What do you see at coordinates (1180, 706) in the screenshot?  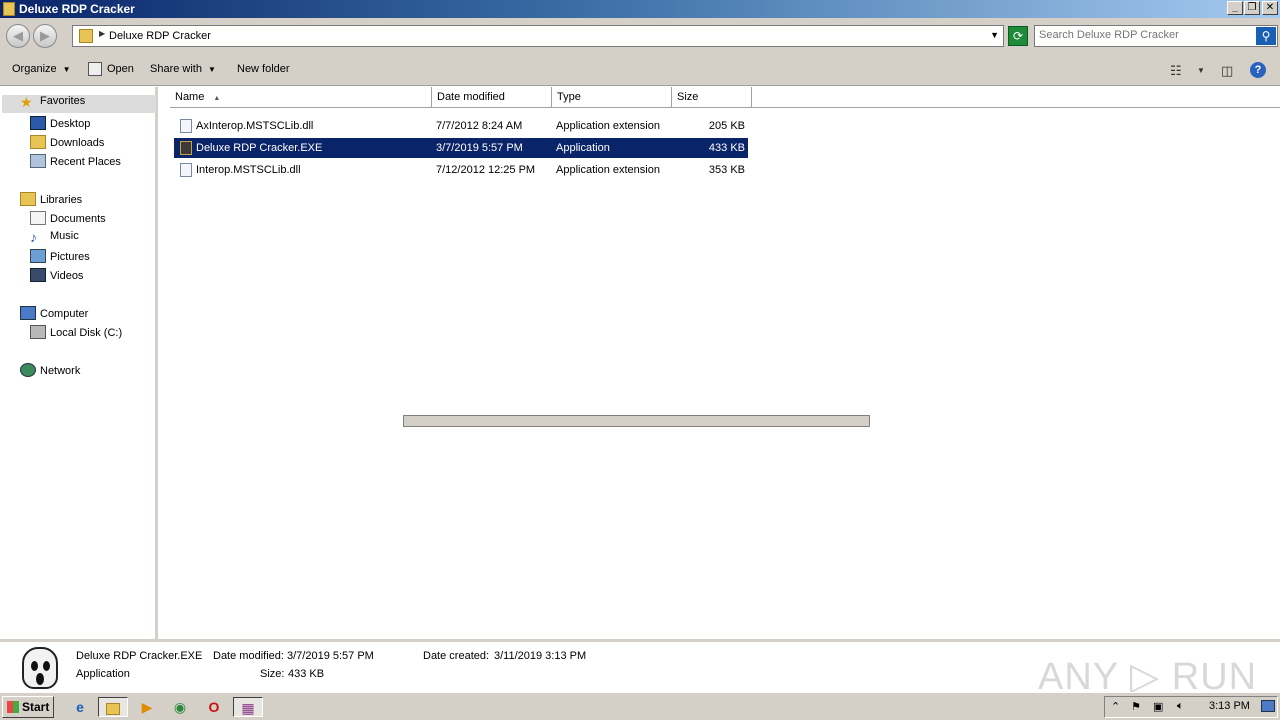 I see `volume-icon: 🔈︎` at bounding box center [1180, 706].